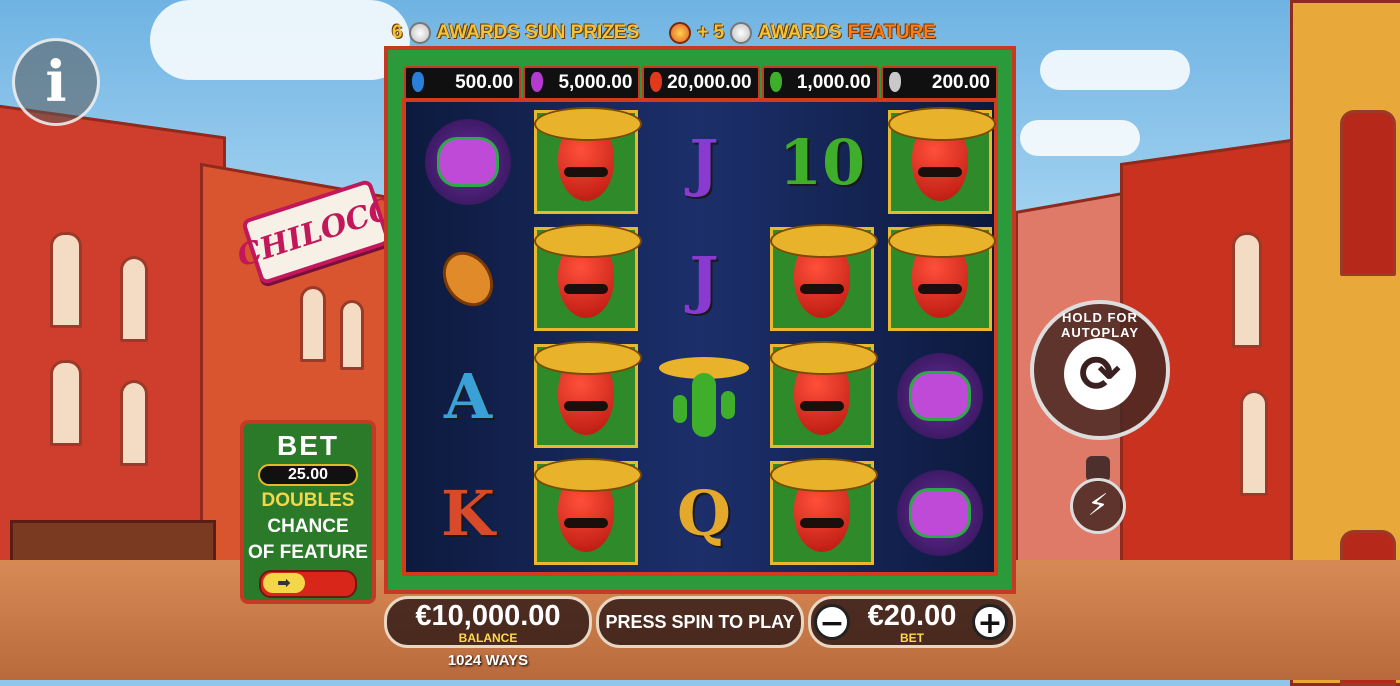 This screenshot has height=686, width=1400. Describe the element at coordinates (488, 638) in the screenshot. I see `balance-label: BALANCE` at that location.